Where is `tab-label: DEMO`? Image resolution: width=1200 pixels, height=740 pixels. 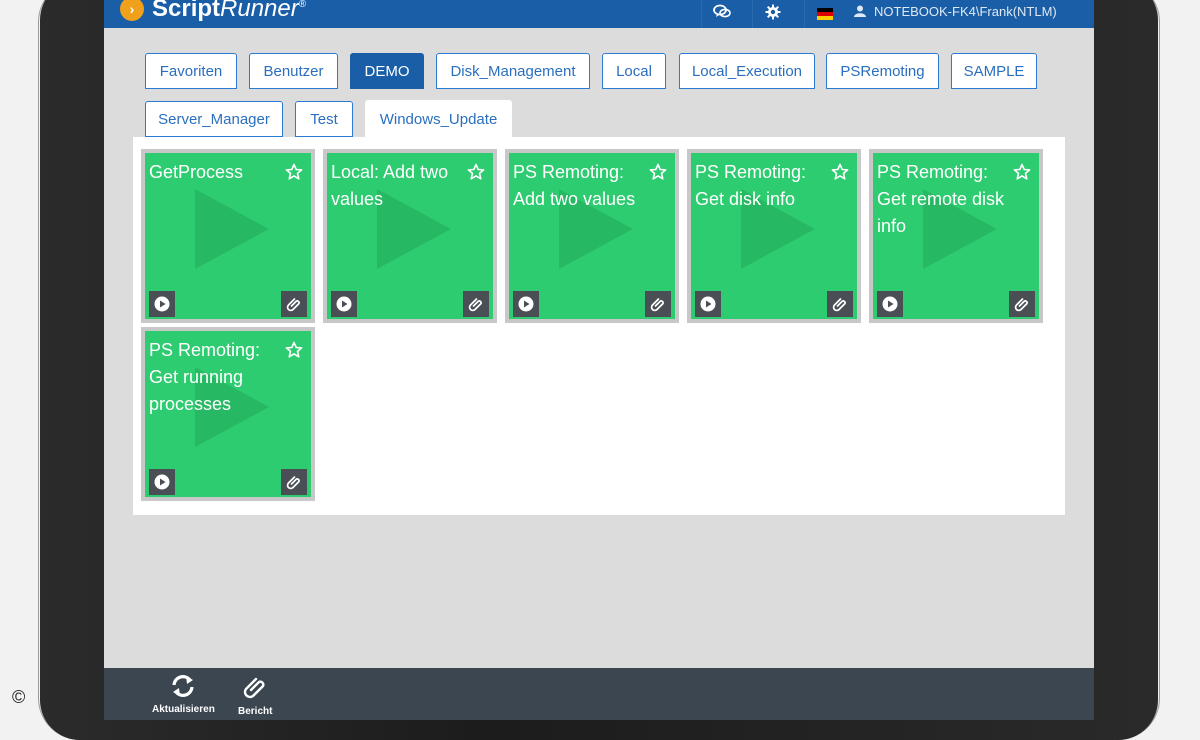 tab-label: DEMO is located at coordinates (387, 71).